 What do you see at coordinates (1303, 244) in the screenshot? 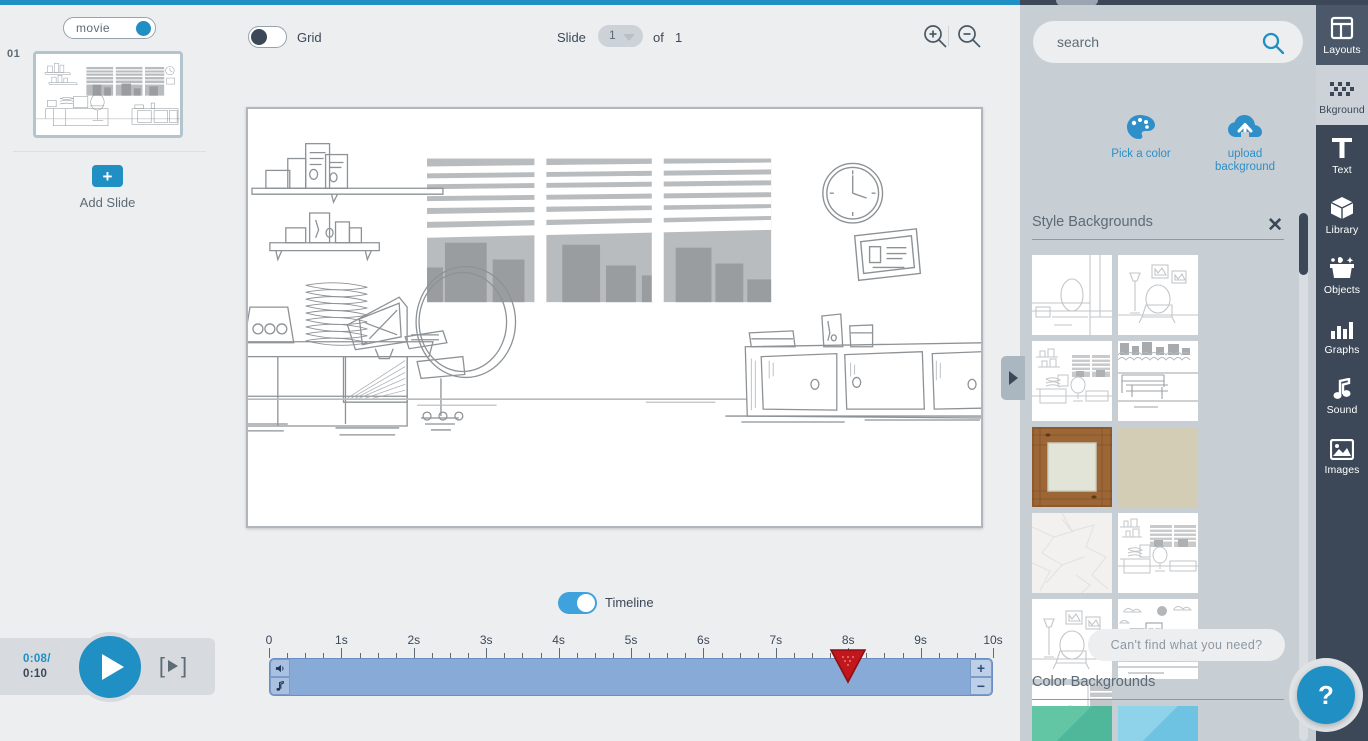
I see `panel-scrollbar-thumb` at bounding box center [1303, 244].